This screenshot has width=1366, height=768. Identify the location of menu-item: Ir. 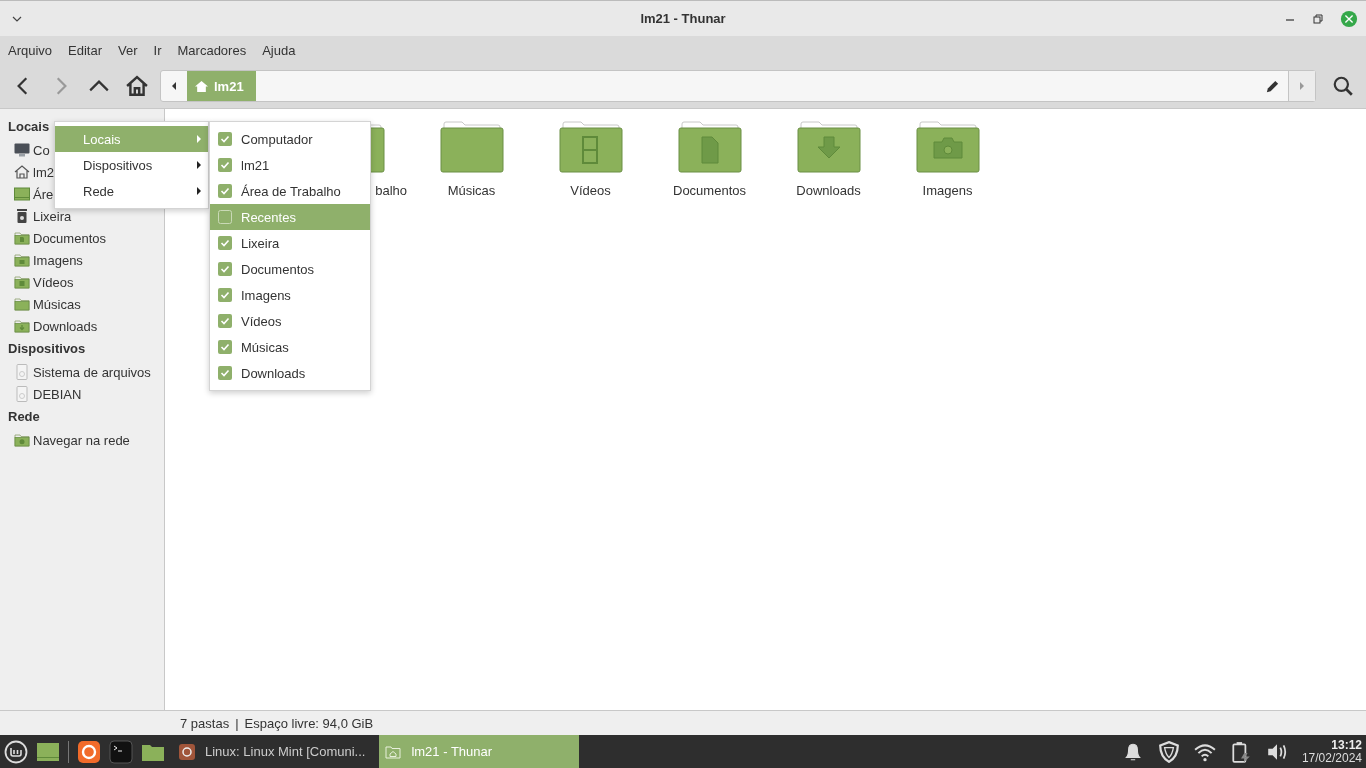
(157, 50).